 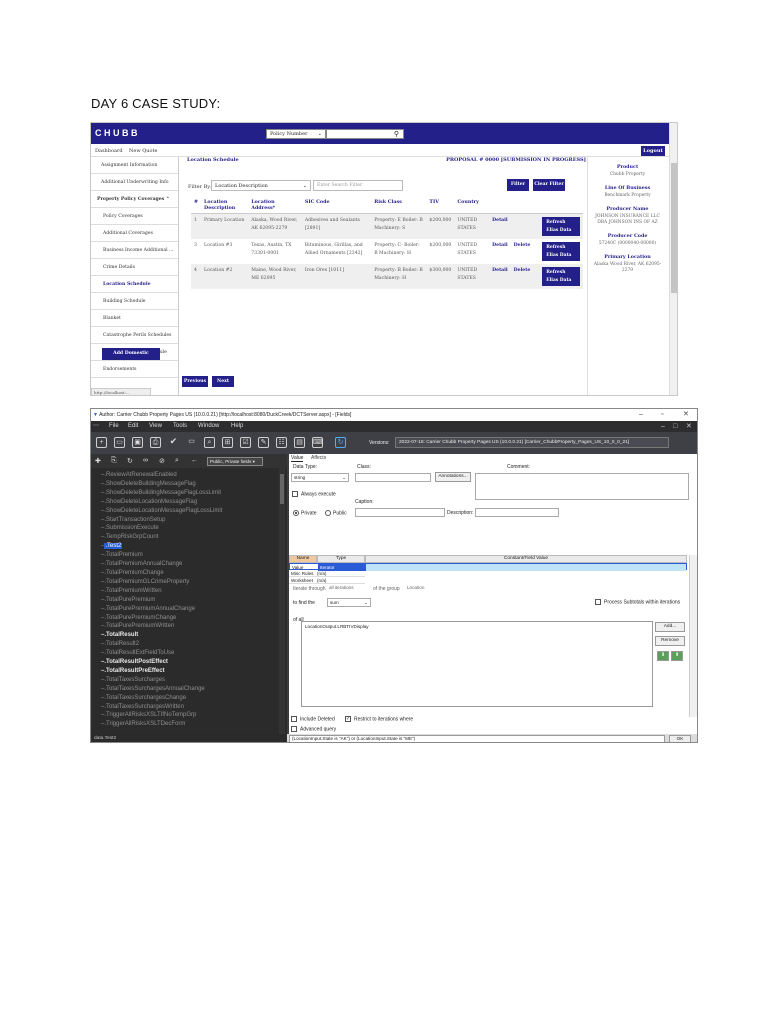 What do you see at coordinates (134, 216) in the screenshot?
I see `sidebar-item-policy-coverages: Policy Coverages` at bounding box center [134, 216].